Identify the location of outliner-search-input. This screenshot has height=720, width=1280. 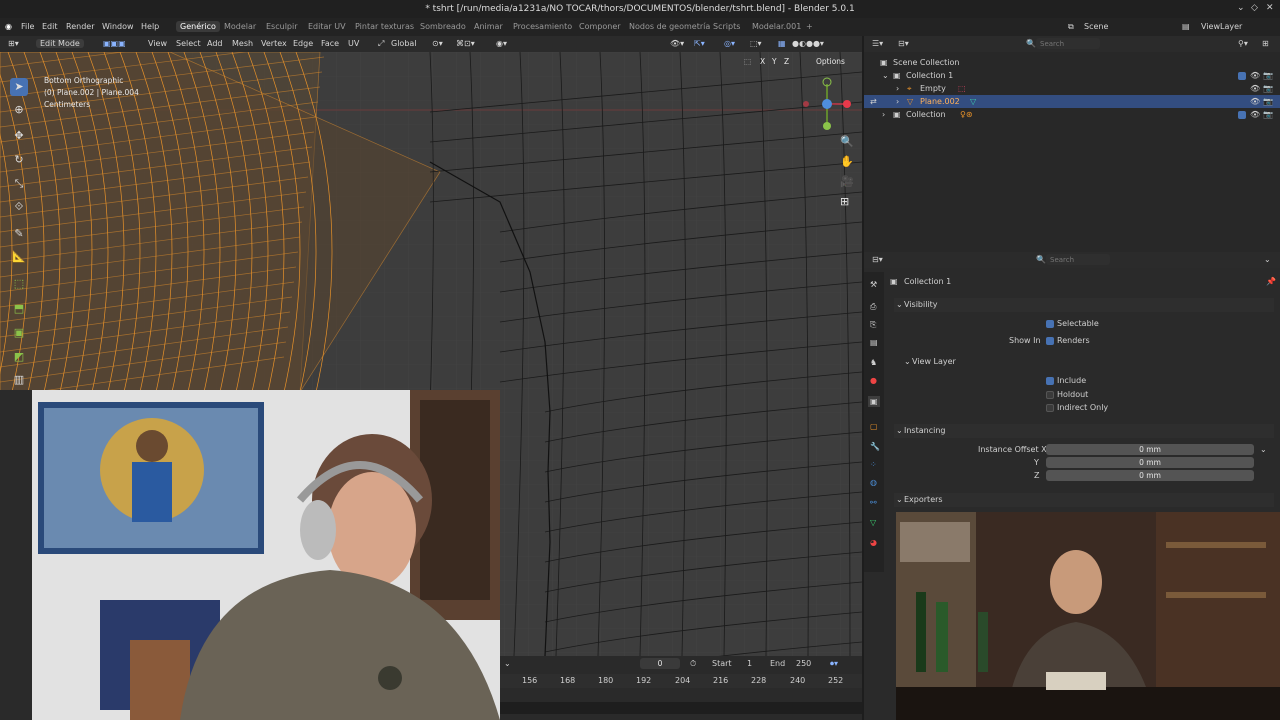
(1068, 43).